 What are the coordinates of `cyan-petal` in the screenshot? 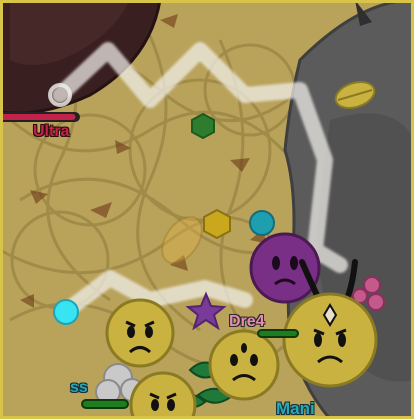 It's located at (262, 223).